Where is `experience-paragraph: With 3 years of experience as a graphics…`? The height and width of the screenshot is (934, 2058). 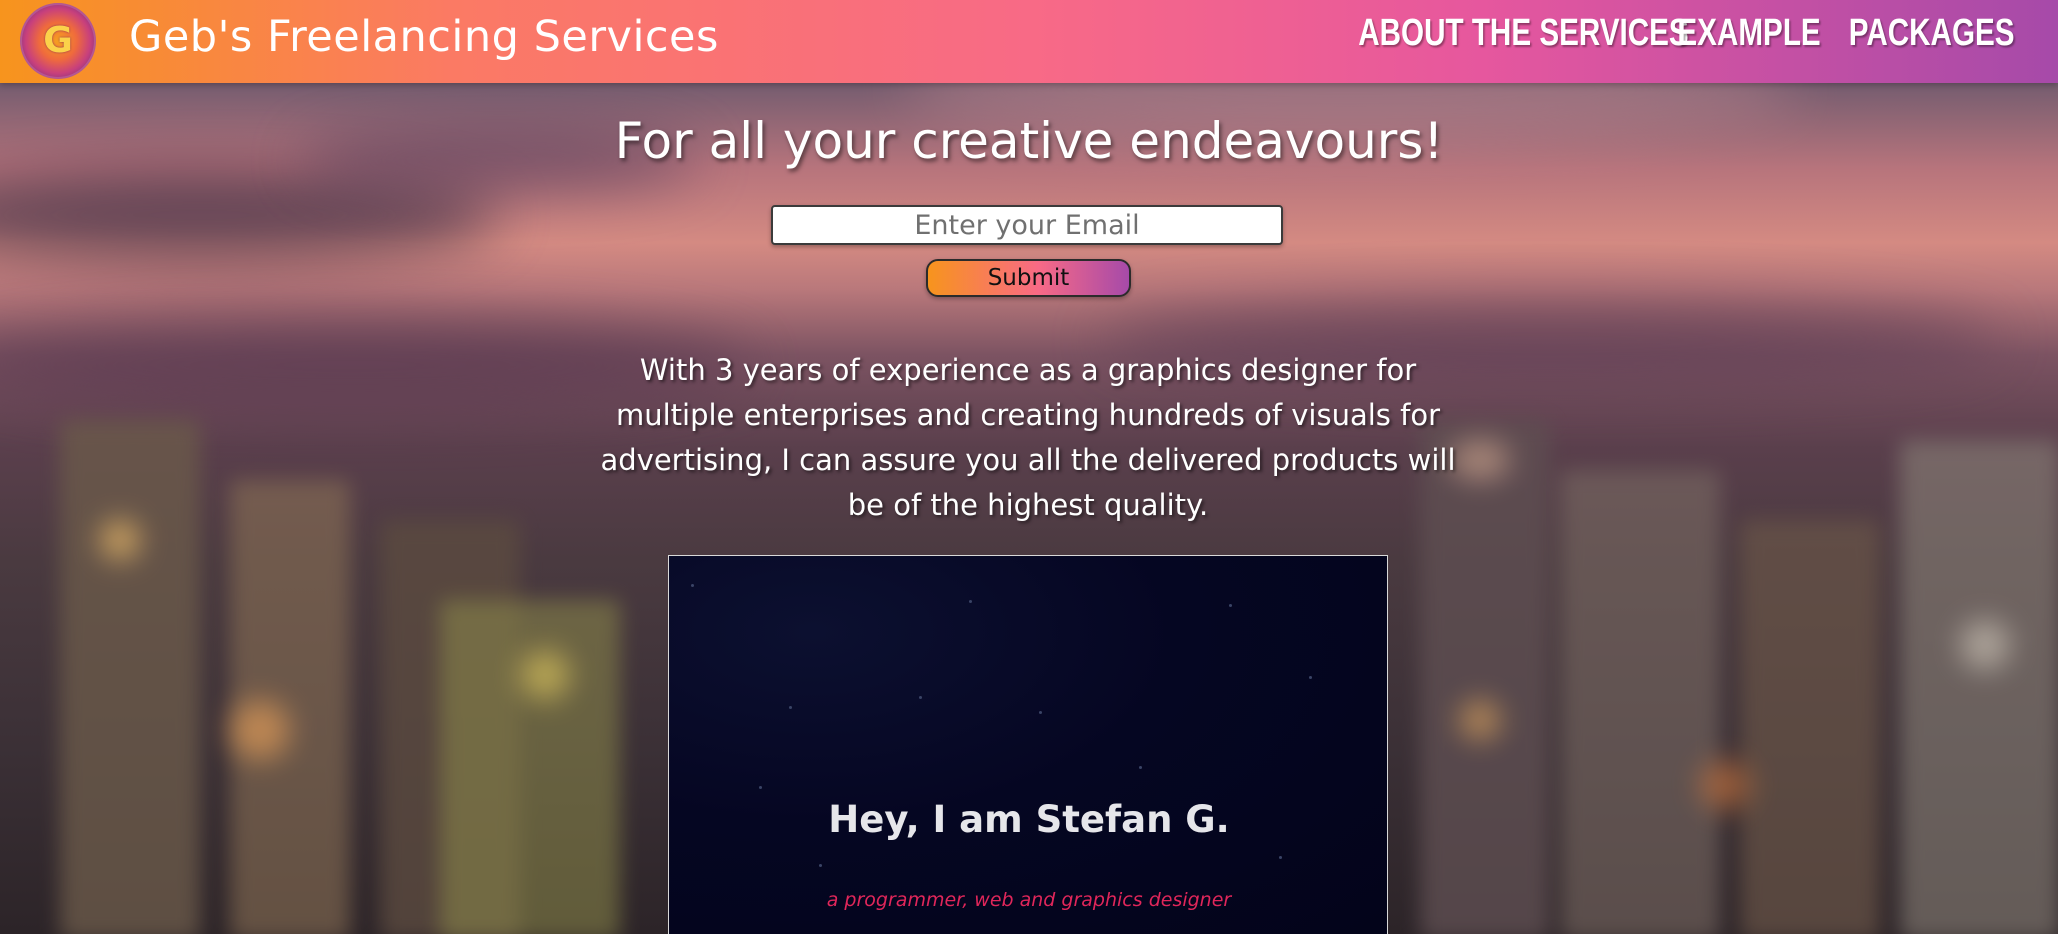 experience-paragraph: With 3 years of experience as a graphics… is located at coordinates (1028, 437).